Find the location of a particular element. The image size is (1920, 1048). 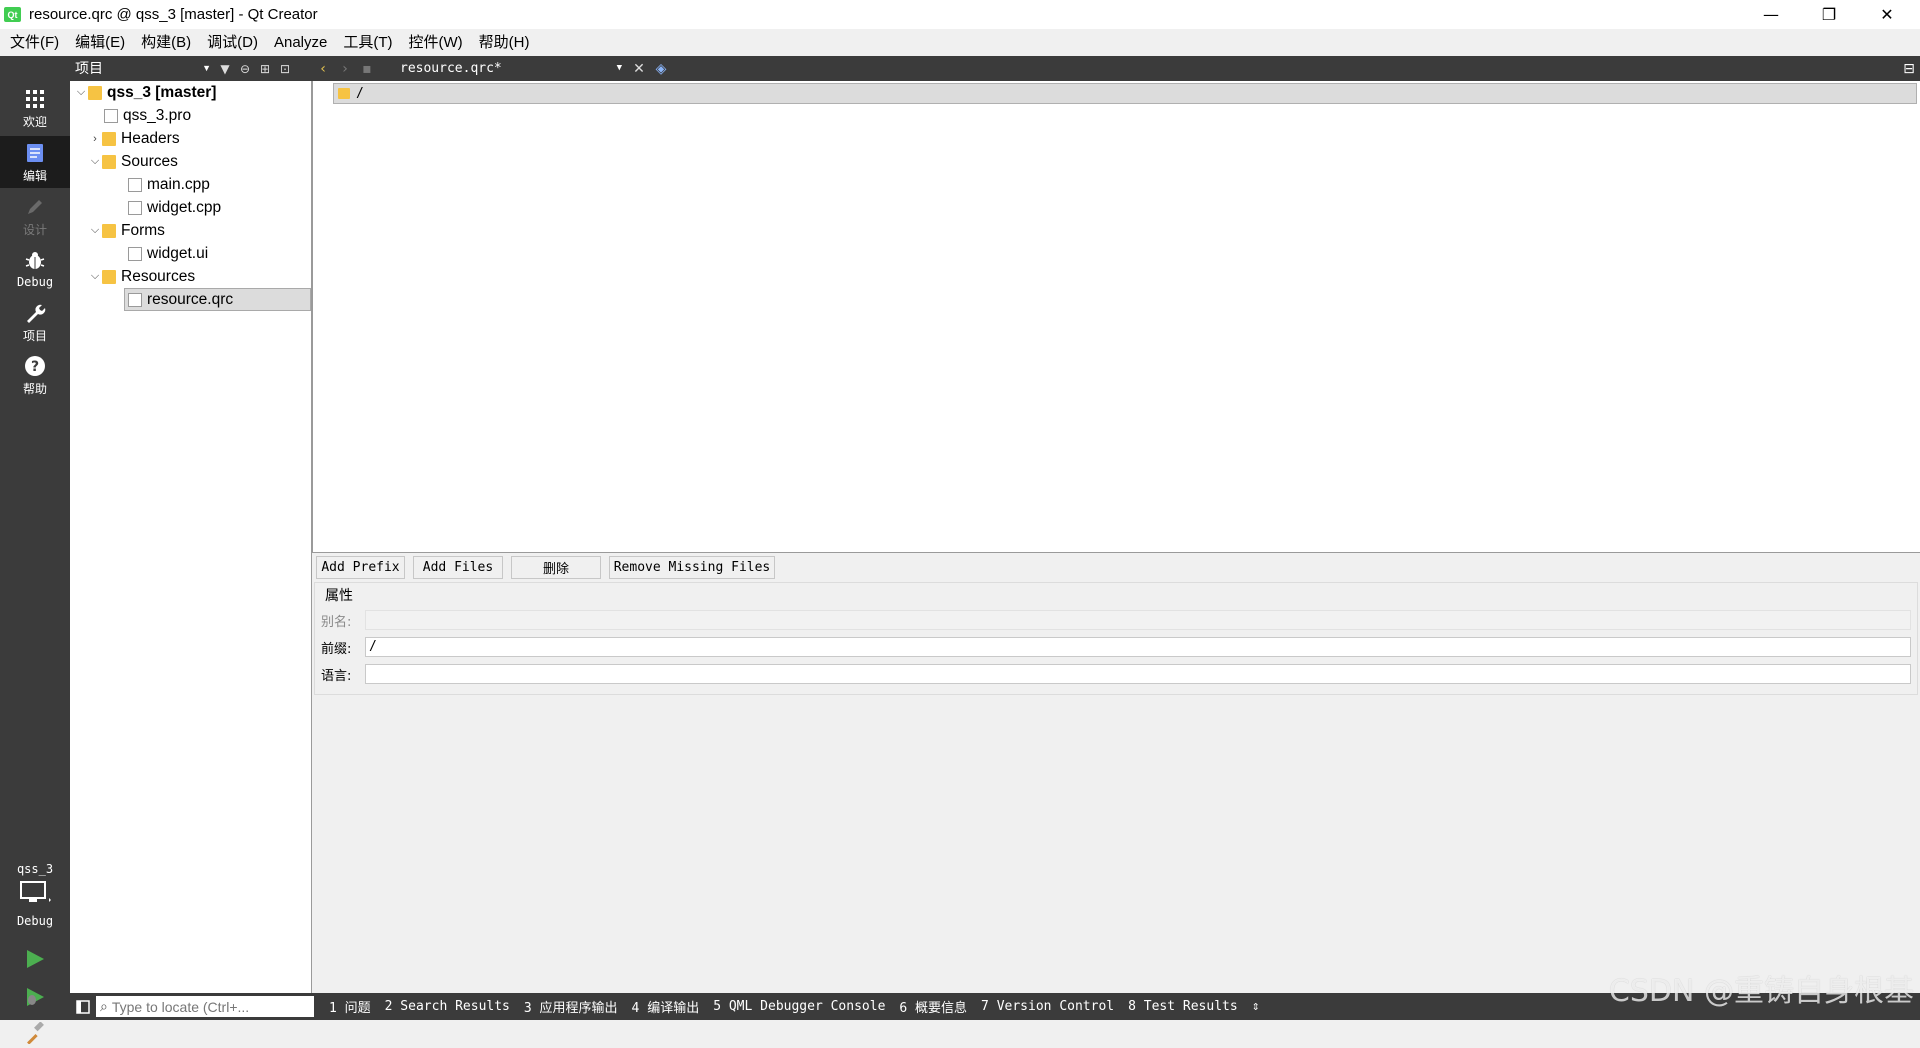

tree-item-label: Sources is located at coordinates (149, 161).